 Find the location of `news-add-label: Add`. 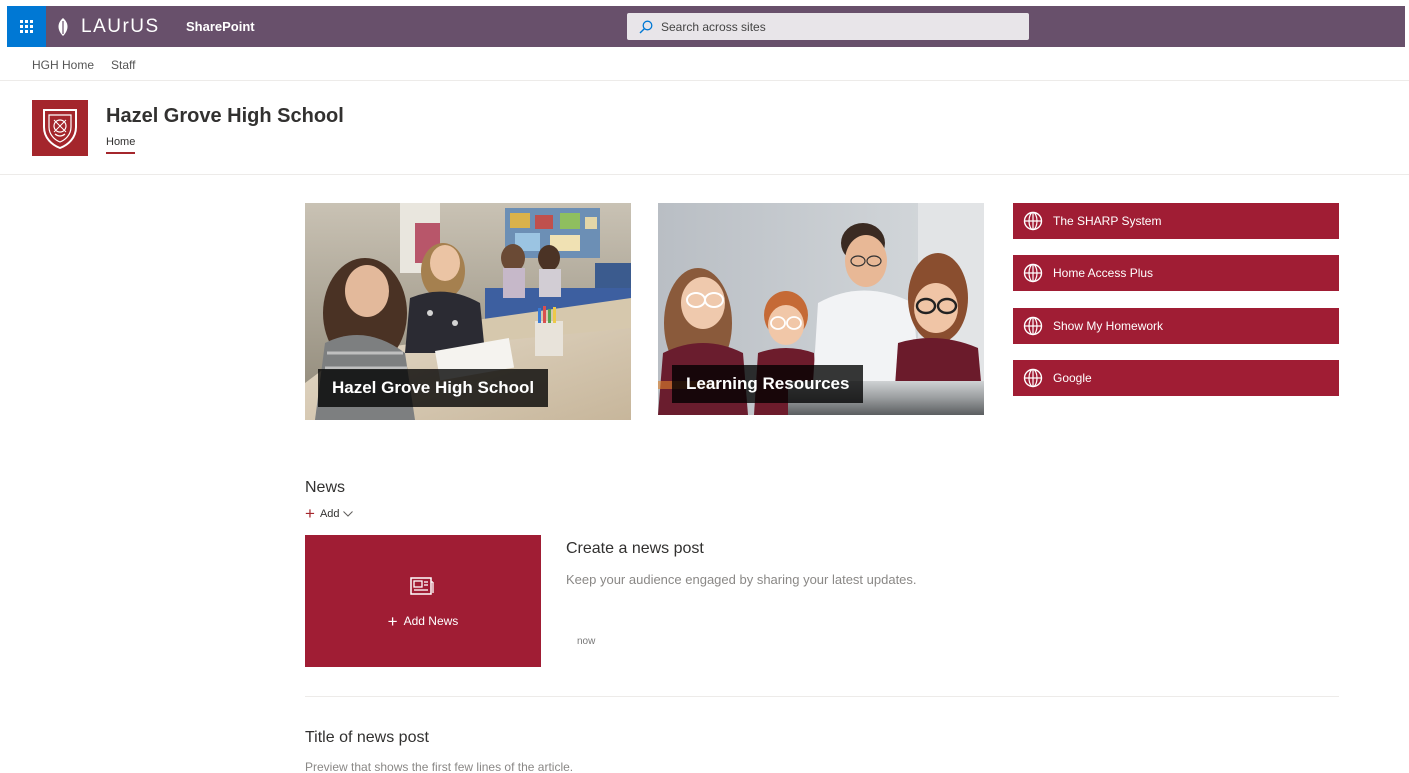

news-add-label: Add is located at coordinates (329, 514).